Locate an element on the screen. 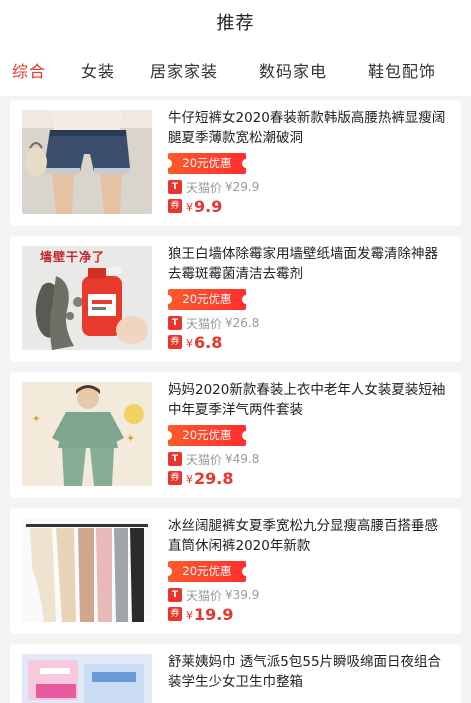 The image size is (471, 703). product-title: 舒莱姨妈巾 透气派5包55片瞬吸绵面日夜组合装学生少女卫生巾整箱 is located at coordinates (309, 672).